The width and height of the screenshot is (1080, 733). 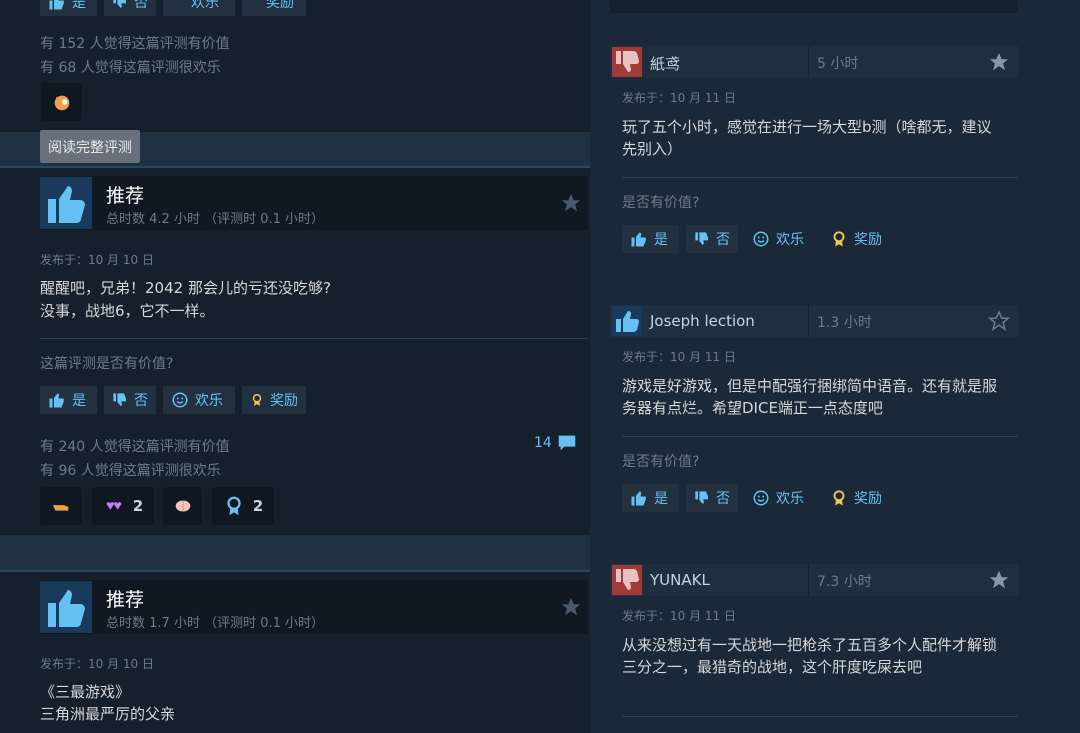 What do you see at coordinates (702, 321) in the screenshot?
I see `reviewer-name: Joseph lection` at bounding box center [702, 321].